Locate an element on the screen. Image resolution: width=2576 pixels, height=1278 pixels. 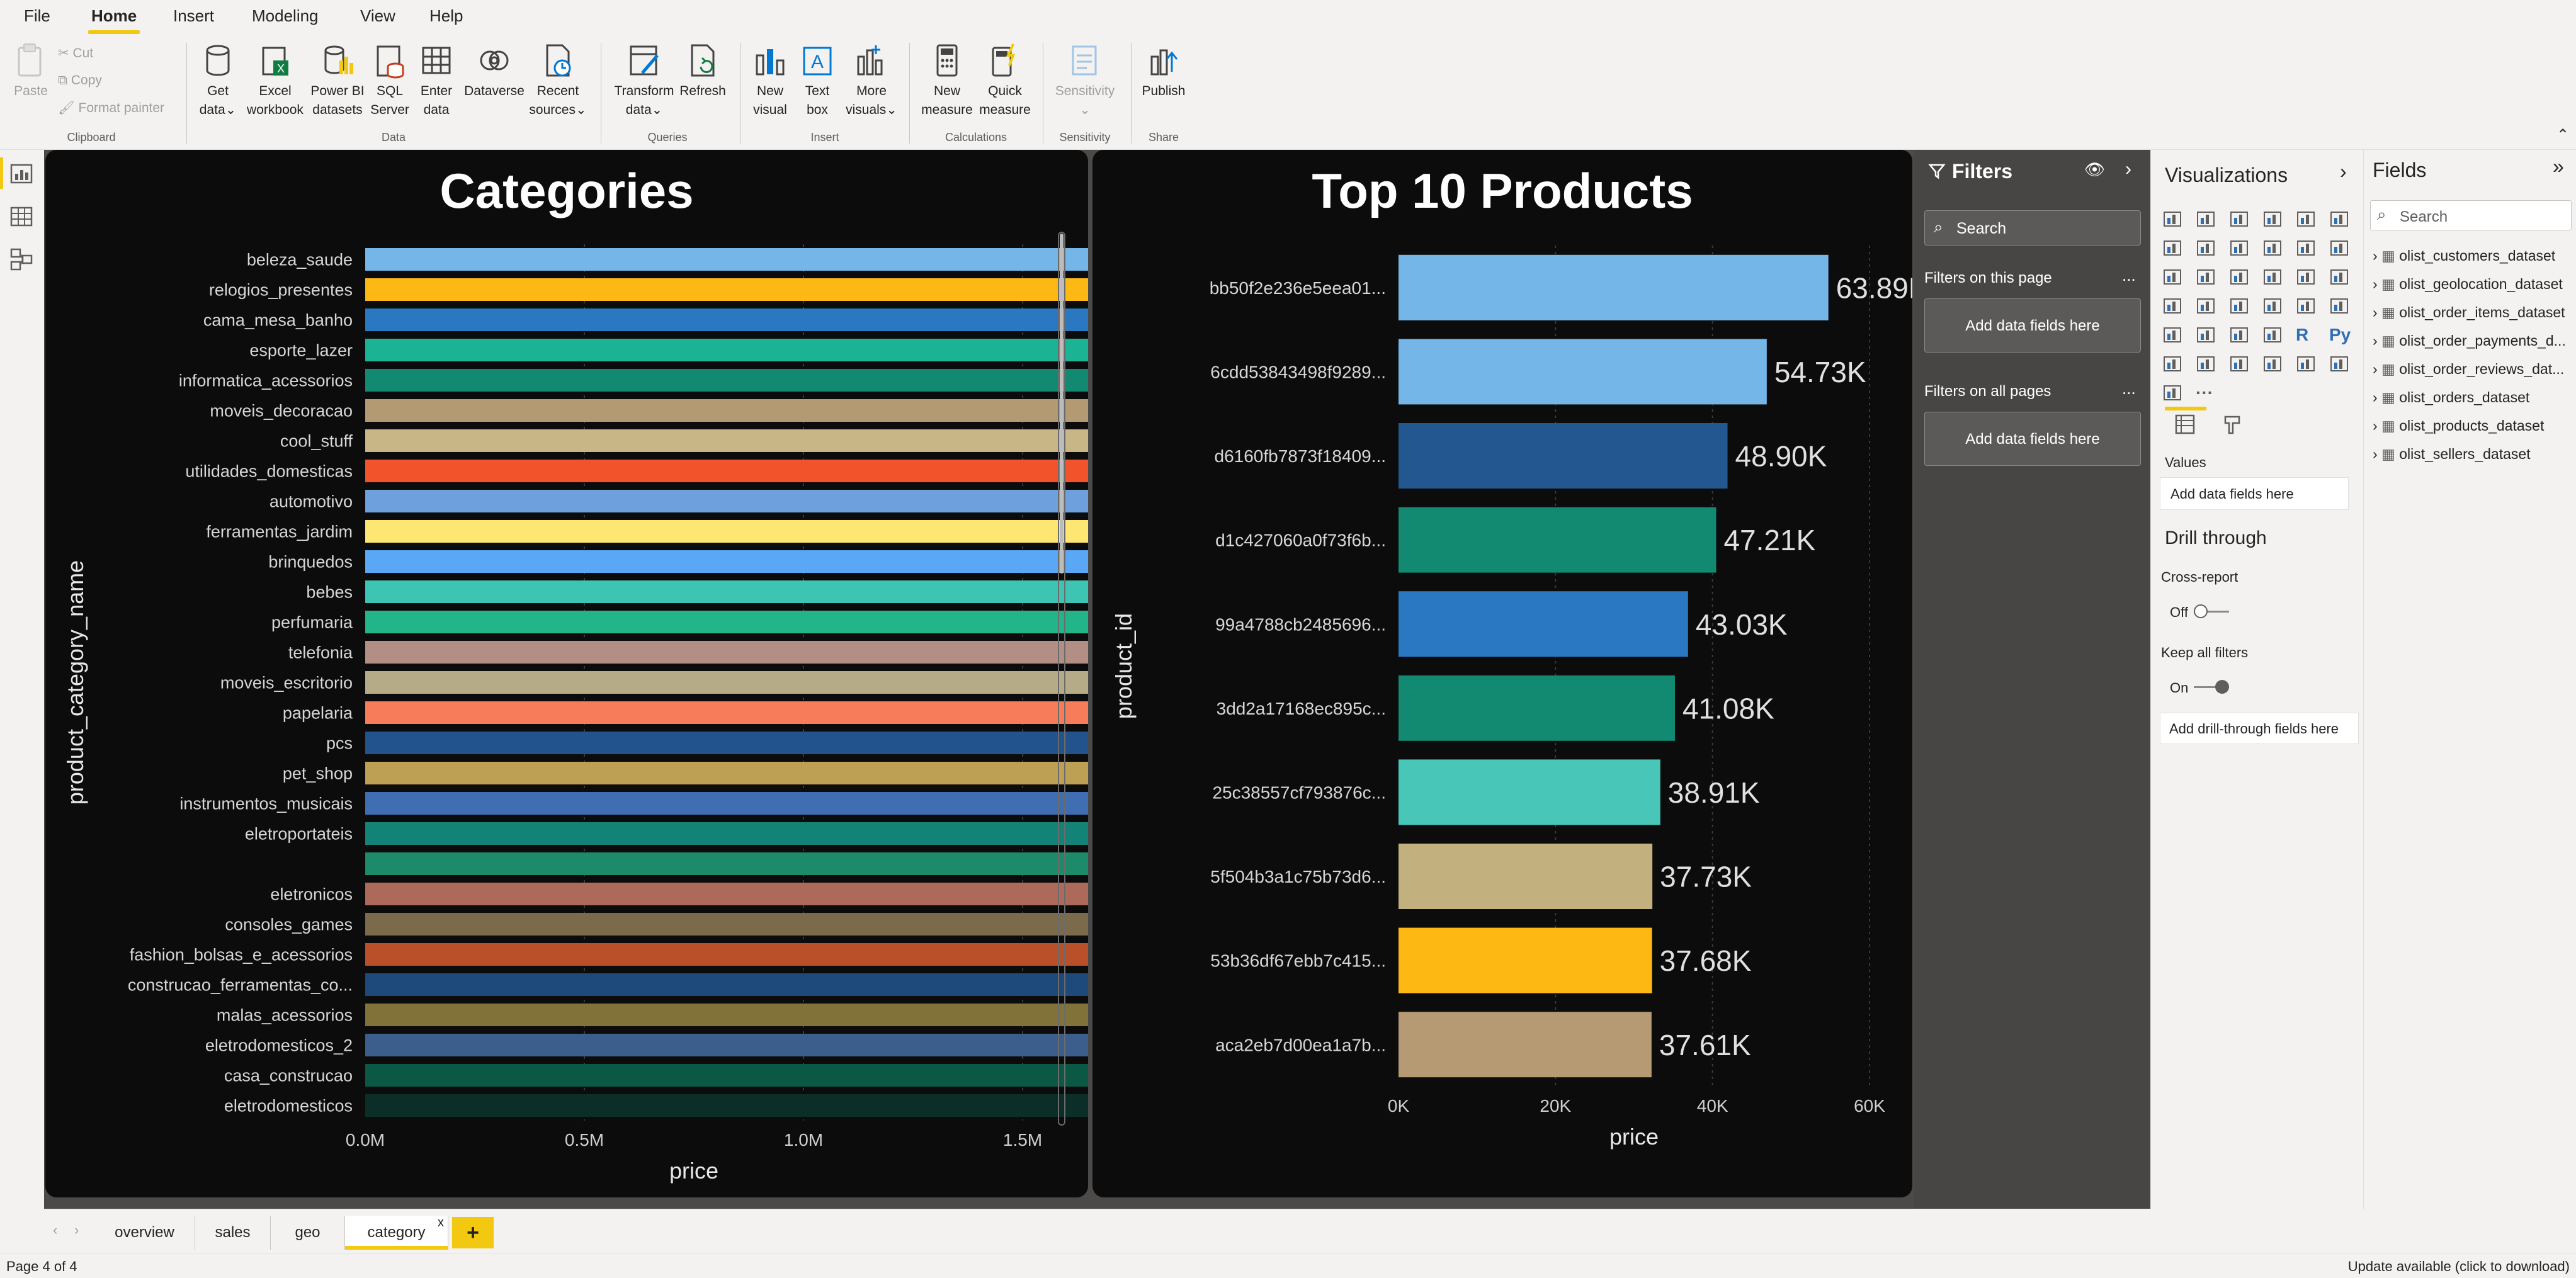
page-tab-sales: sales is located at coordinates (233, 1233).